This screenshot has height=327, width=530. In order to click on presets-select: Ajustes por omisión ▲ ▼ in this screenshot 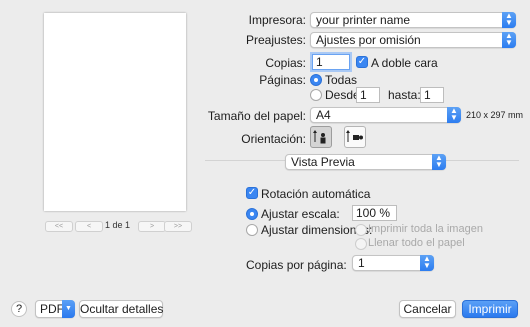, I will do `click(413, 40)`.